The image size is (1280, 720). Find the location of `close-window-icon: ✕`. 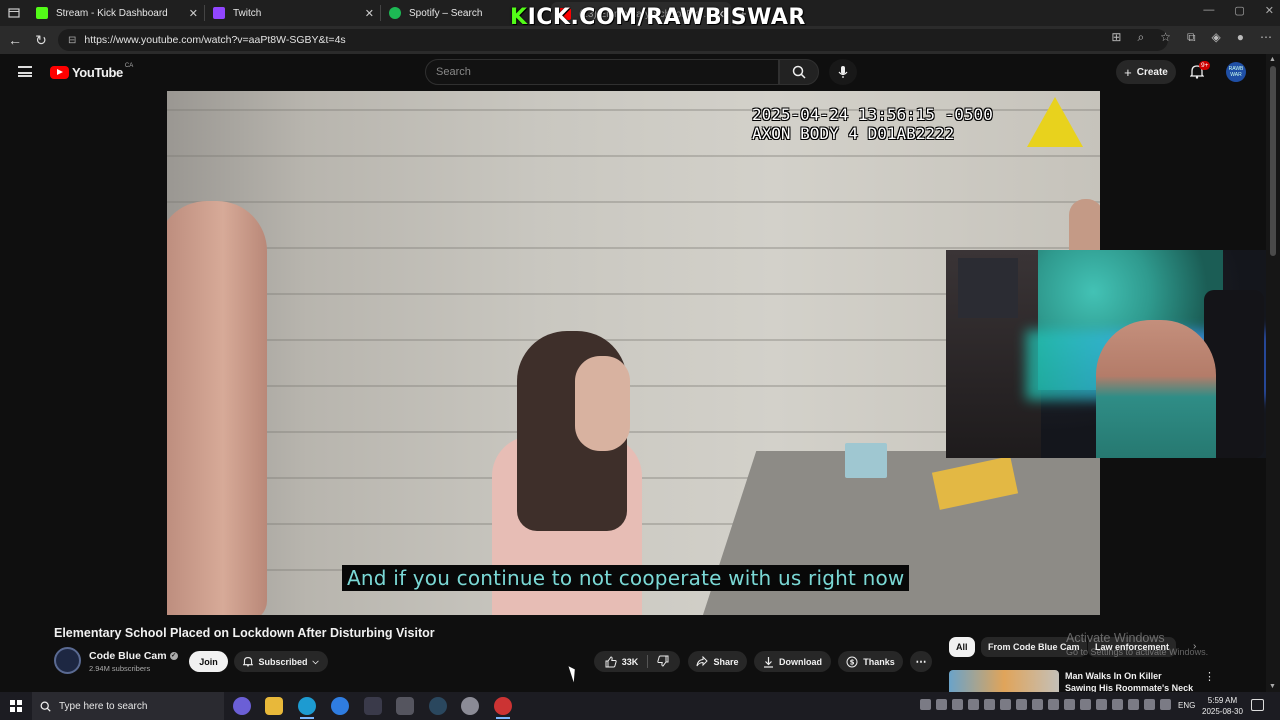

close-window-icon: ✕ is located at coordinates (1269, 10).